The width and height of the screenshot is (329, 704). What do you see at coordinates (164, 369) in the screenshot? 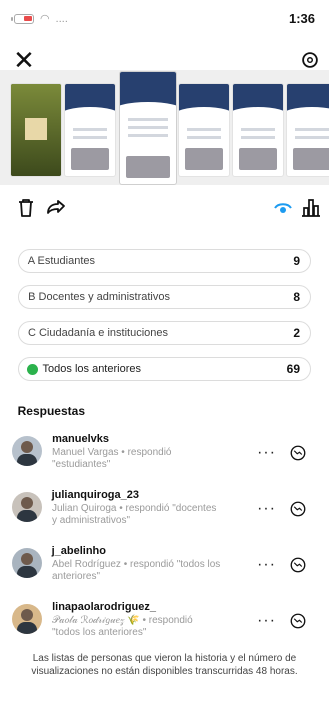
I see `quiz-option-correct: Todos los anteriores 69` at bounding box center [164, 369].